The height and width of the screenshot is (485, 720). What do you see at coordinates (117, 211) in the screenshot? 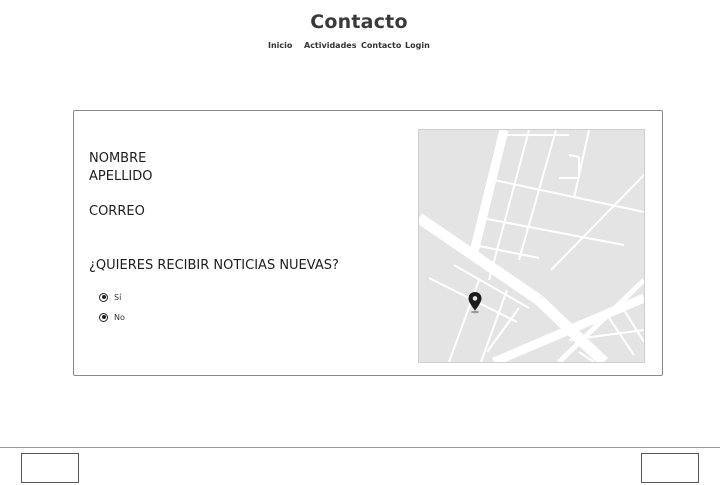
I see `email-field-label: CORREO` at bounding box center [117, 211].